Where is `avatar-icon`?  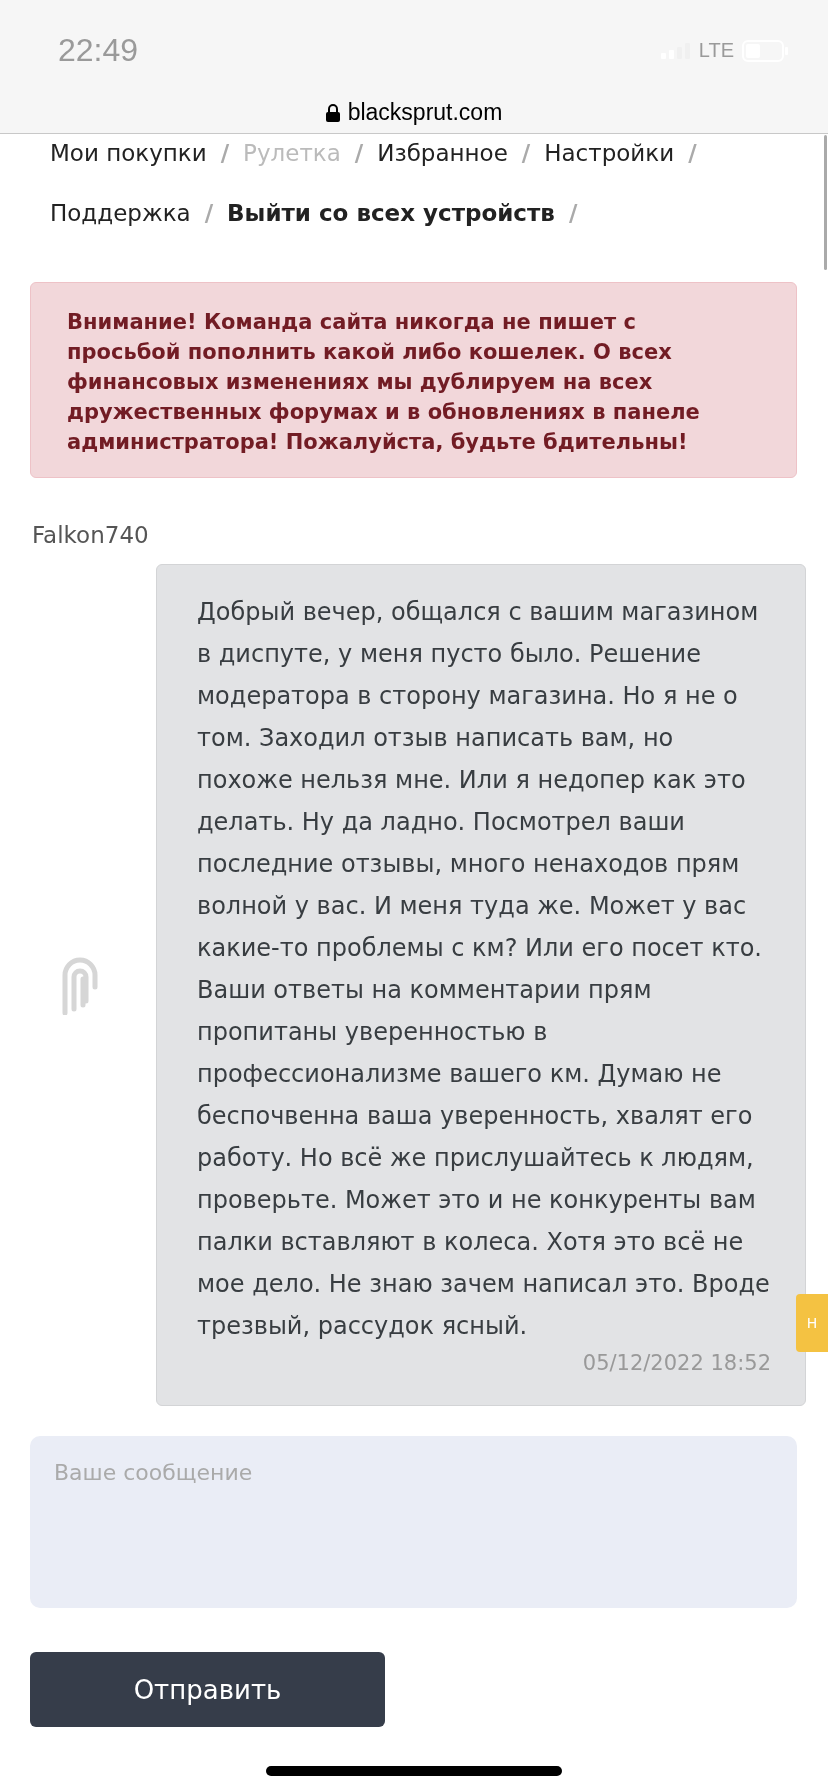 avatar-icon is located at coordinates (80, 985).